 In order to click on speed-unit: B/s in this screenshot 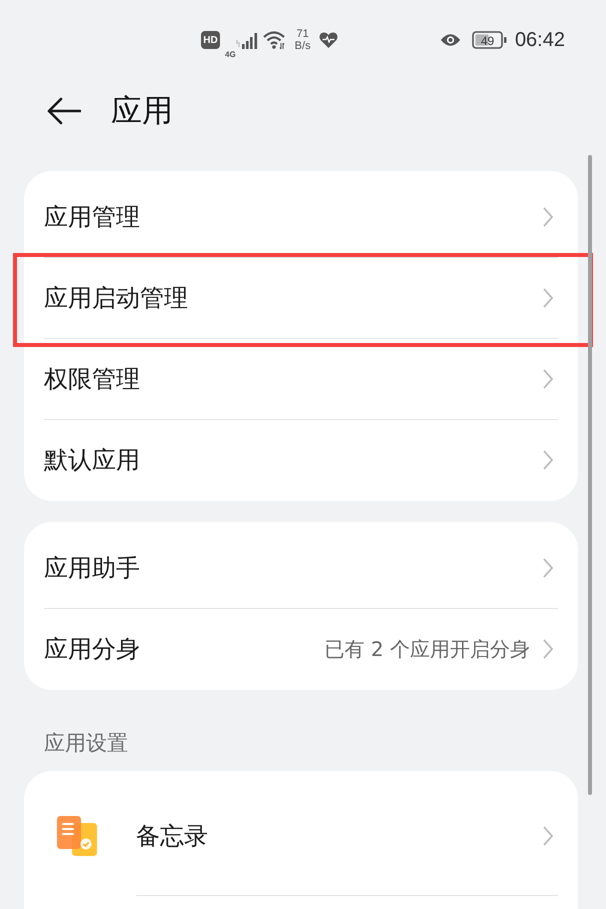, I will do `click(302, 46)`.